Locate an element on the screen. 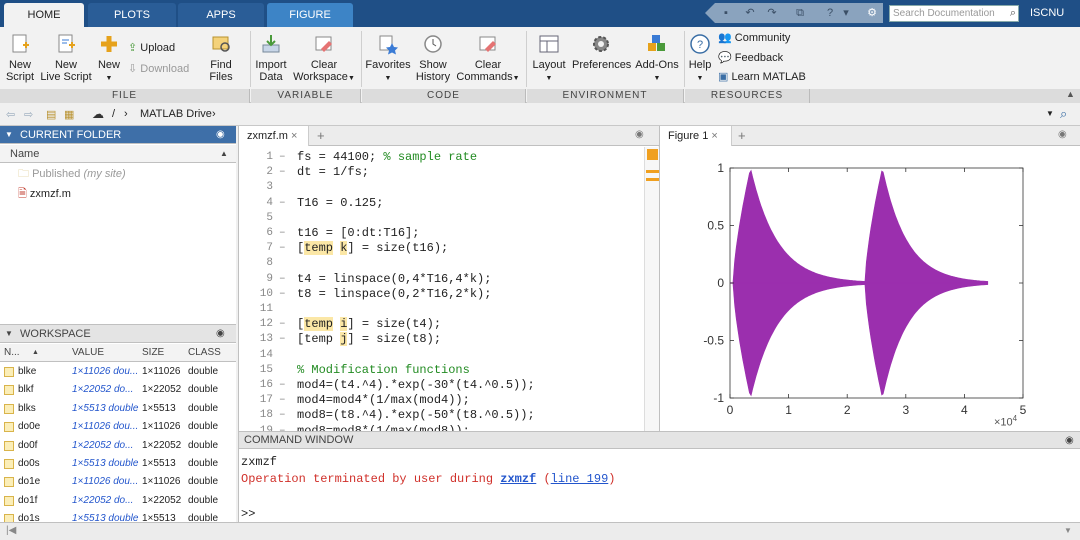 The height and width of the screenshot is (540, 1080). workspace-row: blks 1×5513 double 1×5513 double is located at coordinates (118, 409).